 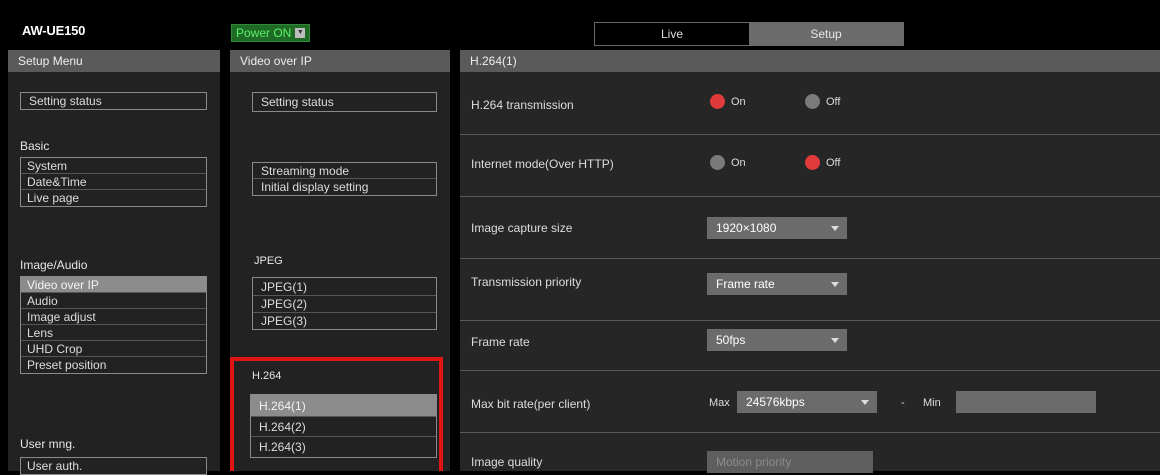 I want to click on power-label: Power ON, so click(x=264, y=33).